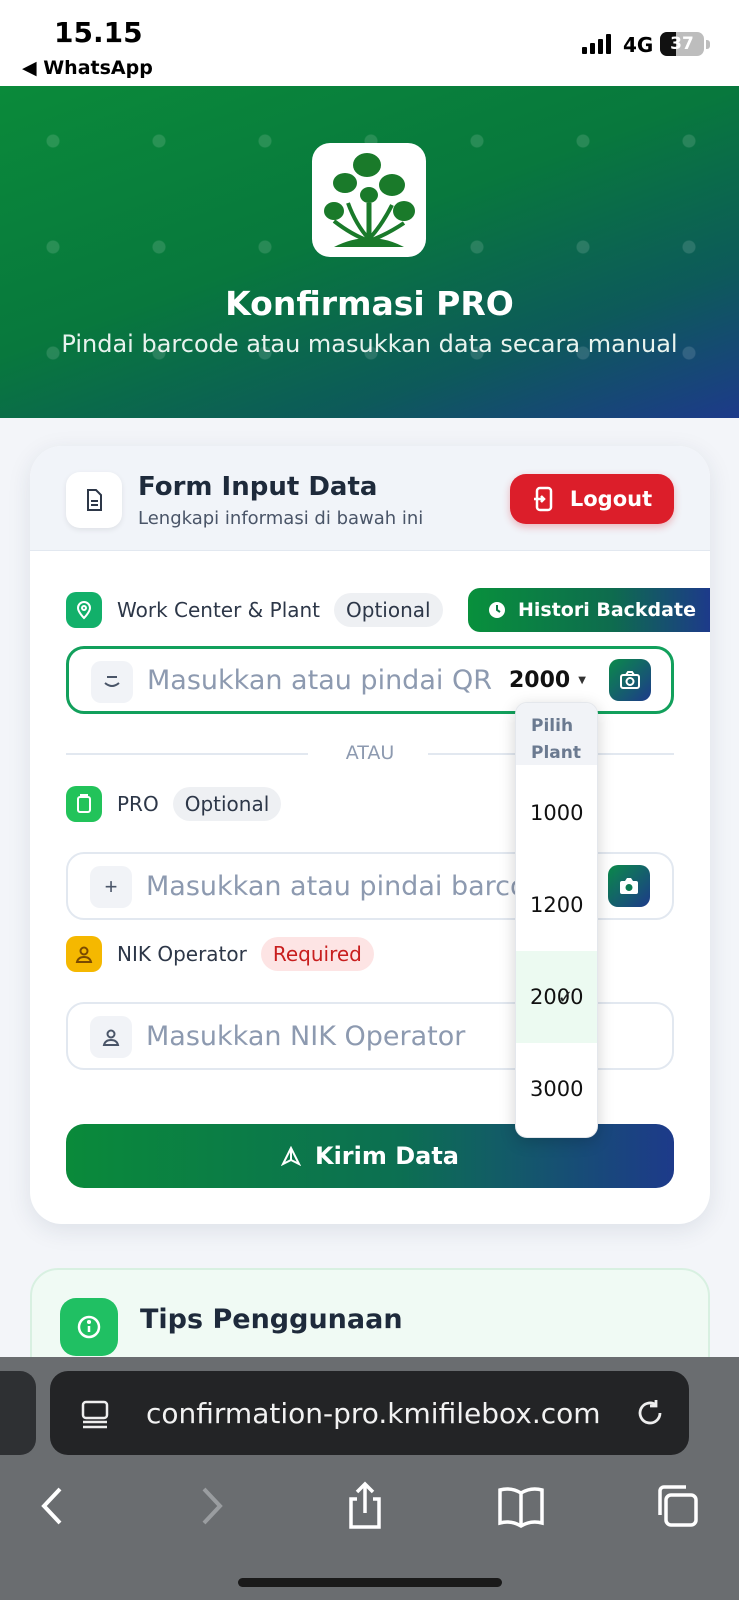 The height and width of the screenshot is (1600, 739). What do you see at coordinates (94, 500) in the screenshot?
I see `document-icon` at bounding box center [94, 500].